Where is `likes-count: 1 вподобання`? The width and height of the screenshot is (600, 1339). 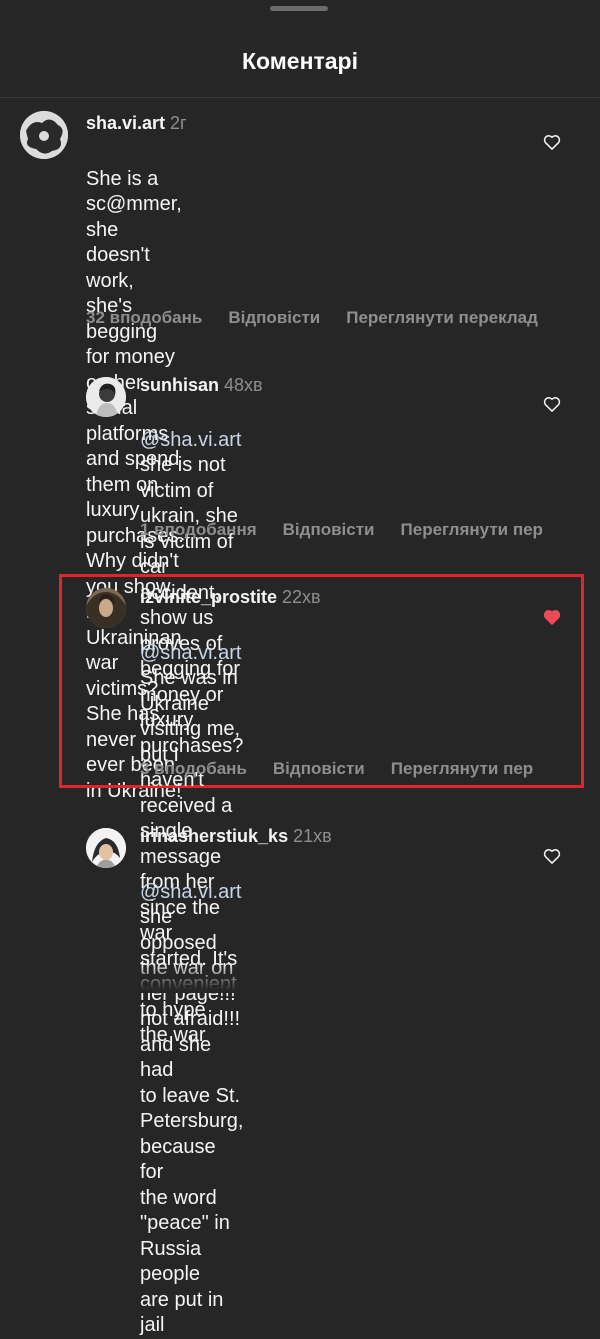 likes-count: 1 вподобання is located at coordinates (198, 529).